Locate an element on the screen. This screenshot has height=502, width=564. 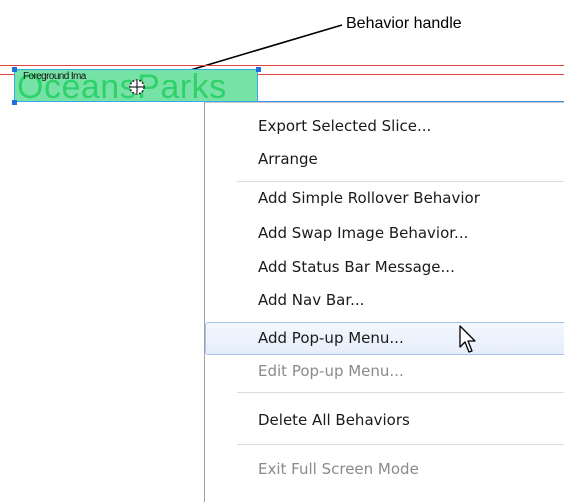
mouse-pointer-icon is located at coordinates (467, 339).